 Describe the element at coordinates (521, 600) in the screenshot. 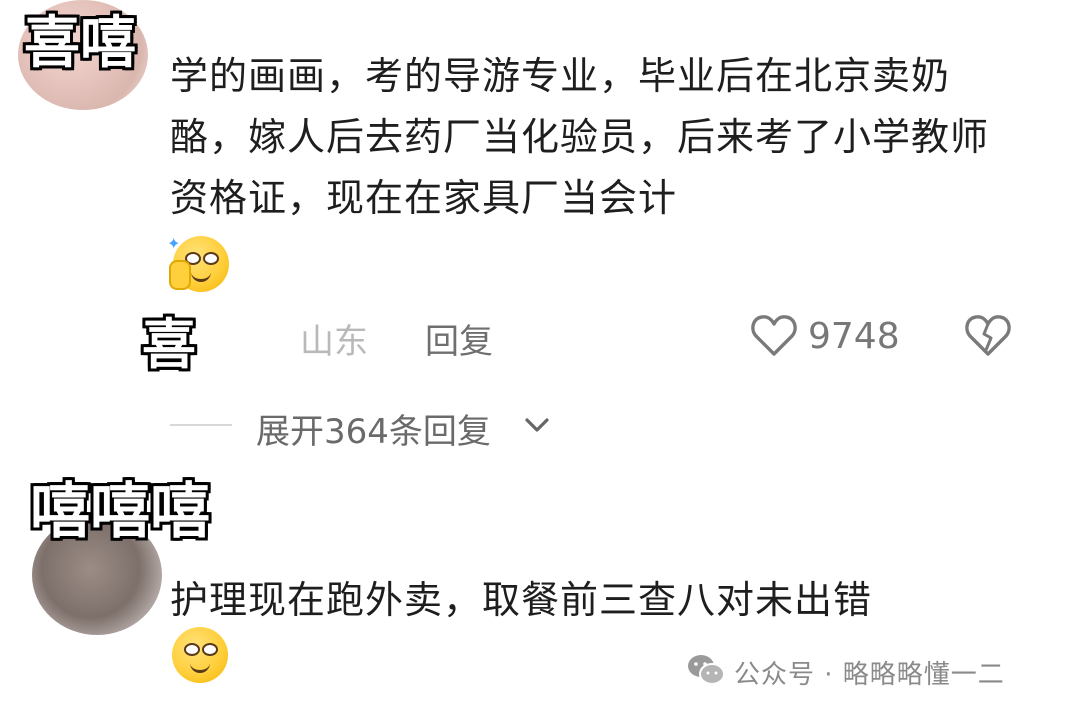

I see `comment2-text: 护理现在跑外卖，取餐前三查八对未出错` at that location.